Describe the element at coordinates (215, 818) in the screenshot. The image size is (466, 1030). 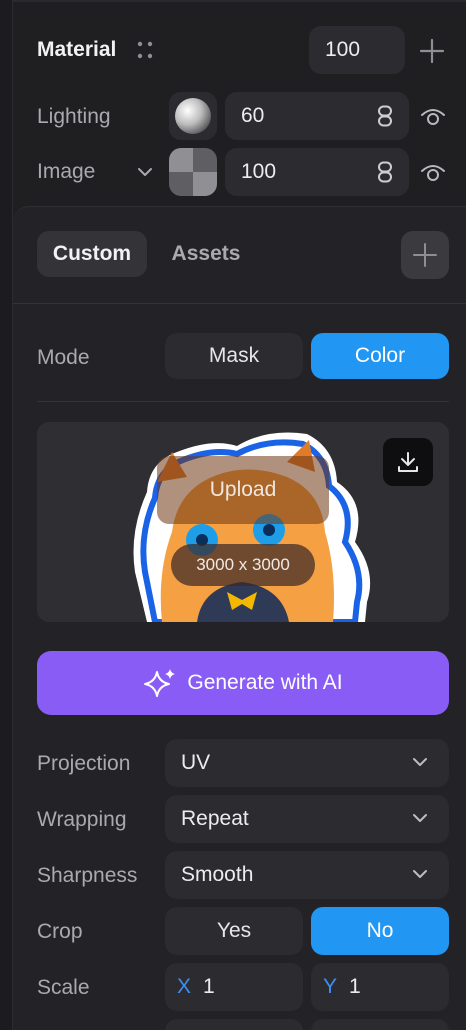
I see `wrapping-value: Repeat` at that location.